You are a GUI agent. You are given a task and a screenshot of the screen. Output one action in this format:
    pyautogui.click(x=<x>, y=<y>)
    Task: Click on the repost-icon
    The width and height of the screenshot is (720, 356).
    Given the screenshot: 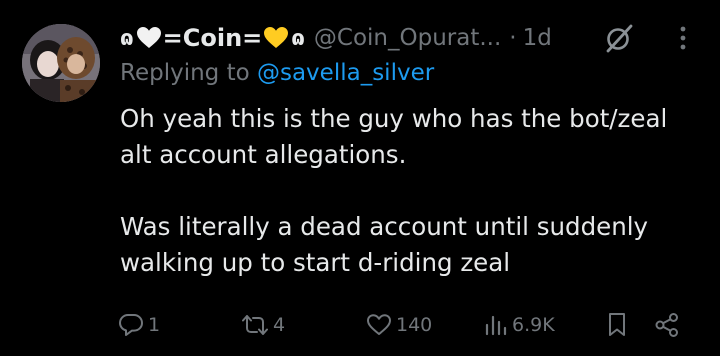 What is the action you would take?
    pyautogui.click(x=255, y=325)
    